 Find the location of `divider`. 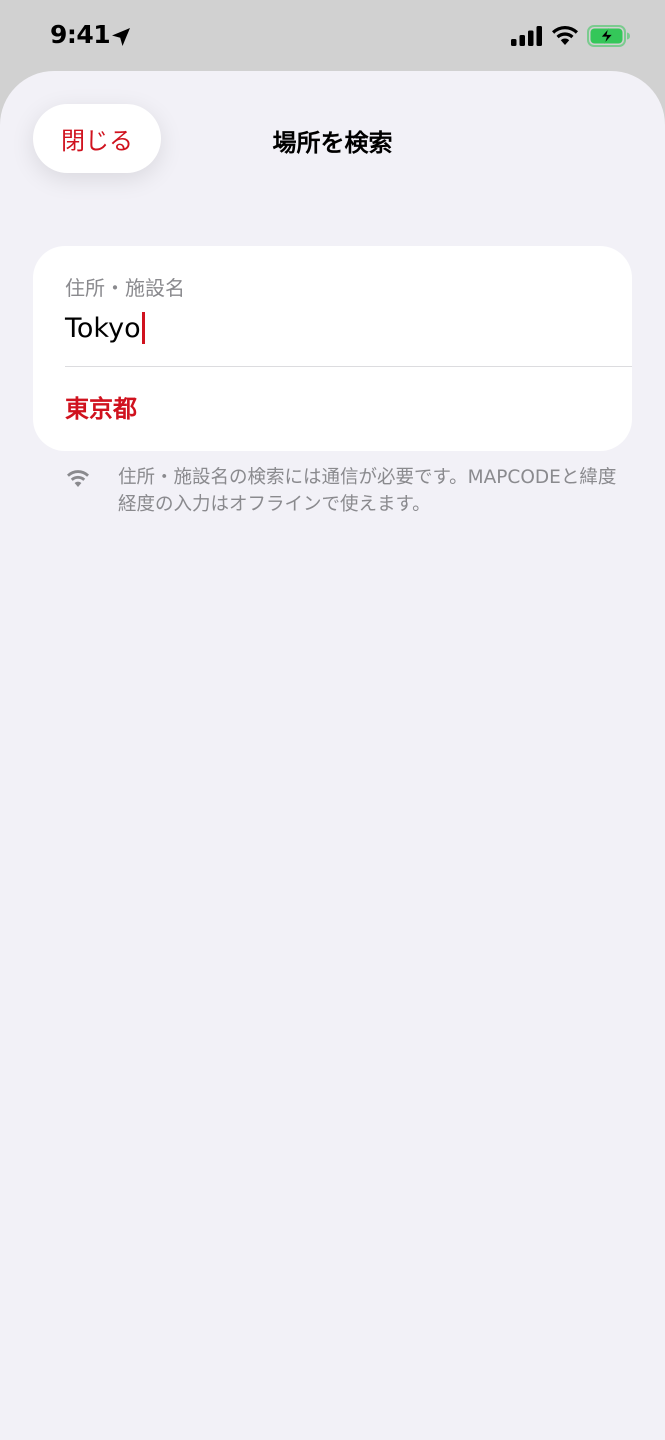

divider is located at coordinates (348, 366).